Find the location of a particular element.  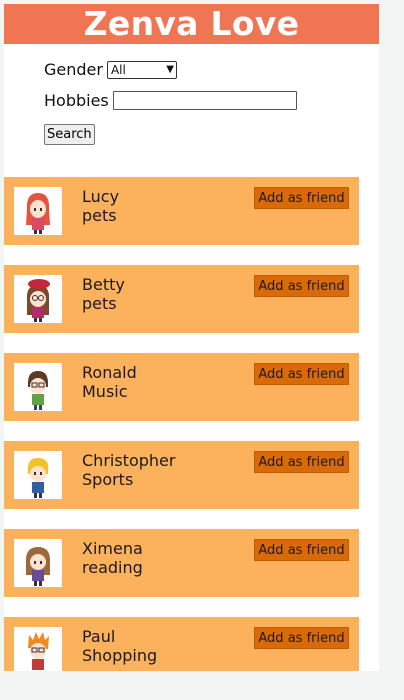

profile-hobby: Shopping is located at coordinates (120, 655).